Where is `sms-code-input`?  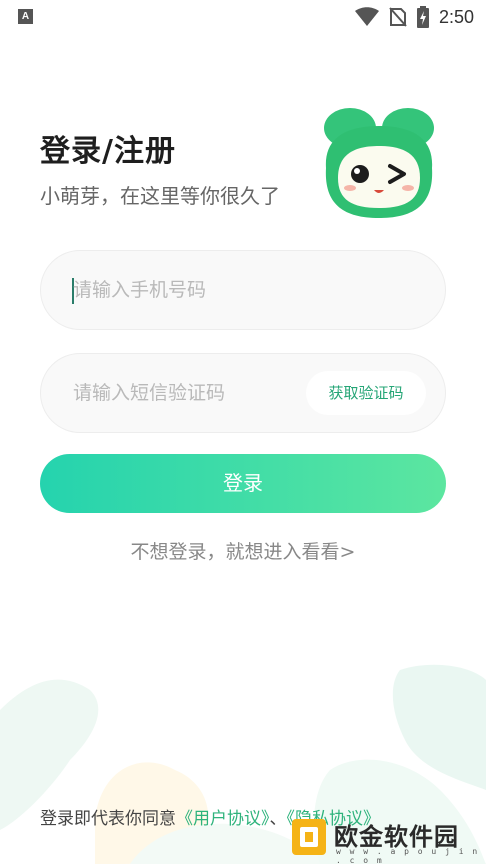
sms-code-input is located at coordinates (198, 393).